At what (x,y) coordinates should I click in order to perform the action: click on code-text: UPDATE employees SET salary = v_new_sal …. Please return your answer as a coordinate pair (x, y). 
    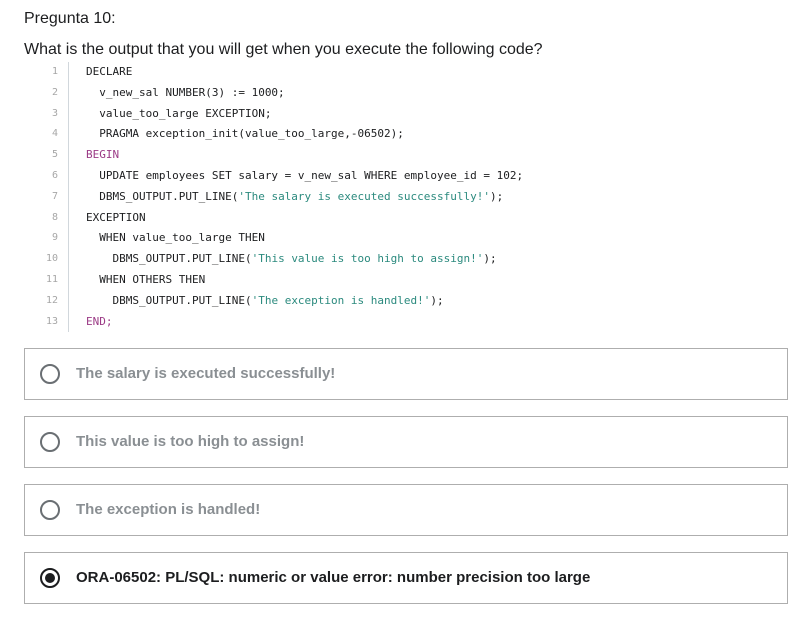
    Looking at the image, I should click on (304, 175).